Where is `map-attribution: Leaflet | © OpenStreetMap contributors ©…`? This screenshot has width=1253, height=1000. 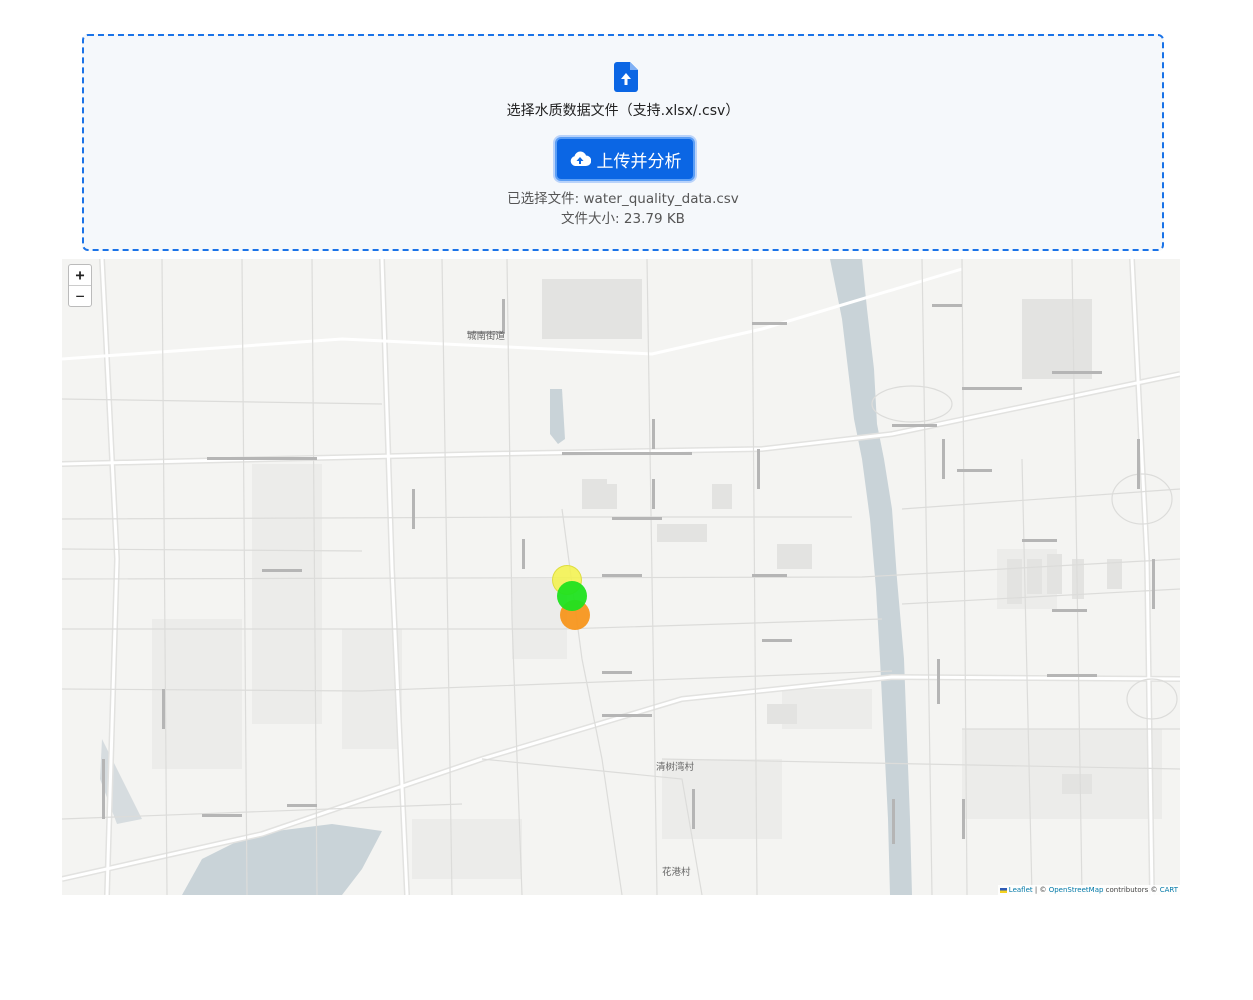 map-attribution: Leaflet | © OpenStreetMap contributors ©… is located at coordinates (1088, 890).